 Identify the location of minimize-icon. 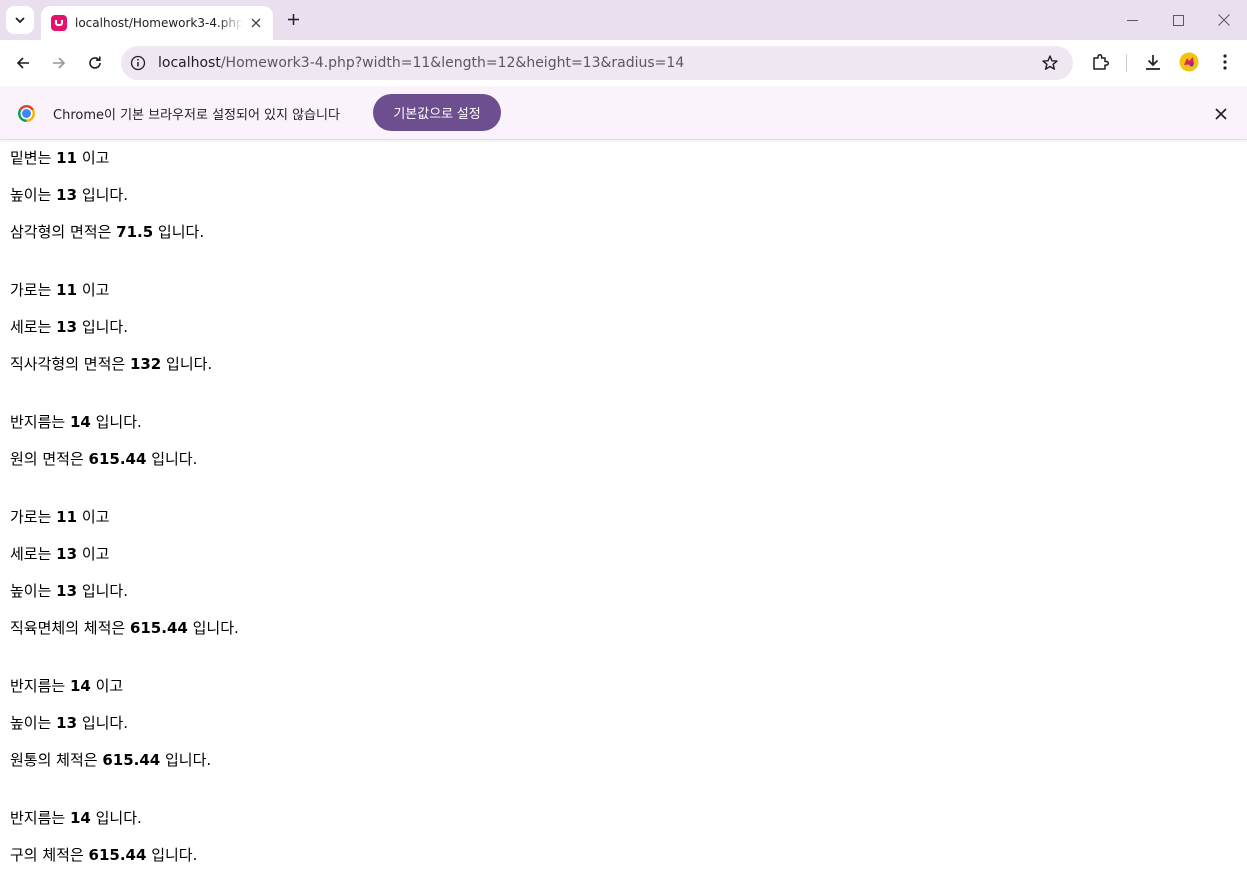
(1132, 20).